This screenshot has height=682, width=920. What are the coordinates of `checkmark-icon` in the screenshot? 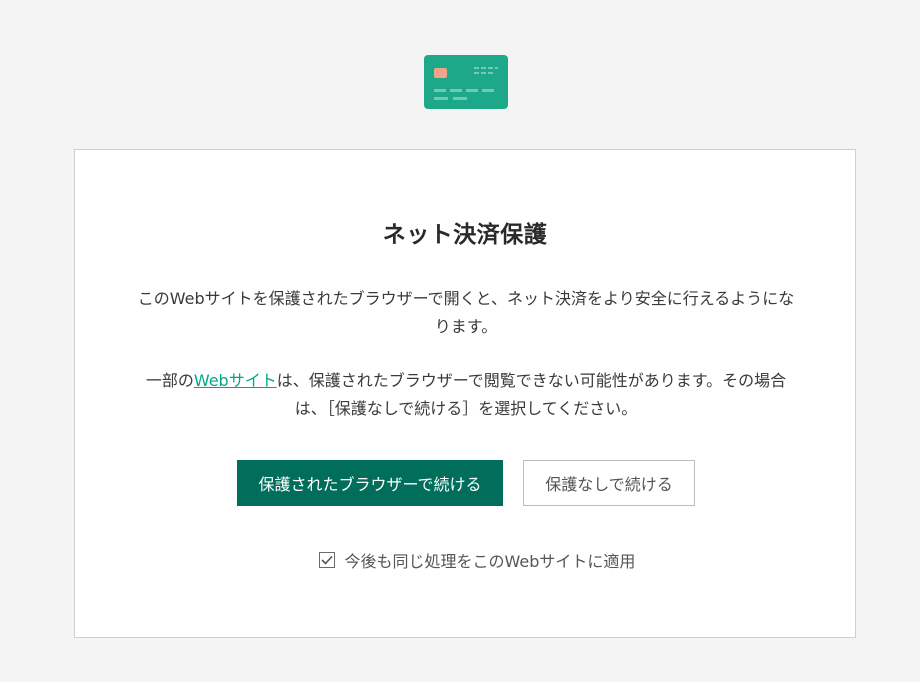 It's located at (326, 560).